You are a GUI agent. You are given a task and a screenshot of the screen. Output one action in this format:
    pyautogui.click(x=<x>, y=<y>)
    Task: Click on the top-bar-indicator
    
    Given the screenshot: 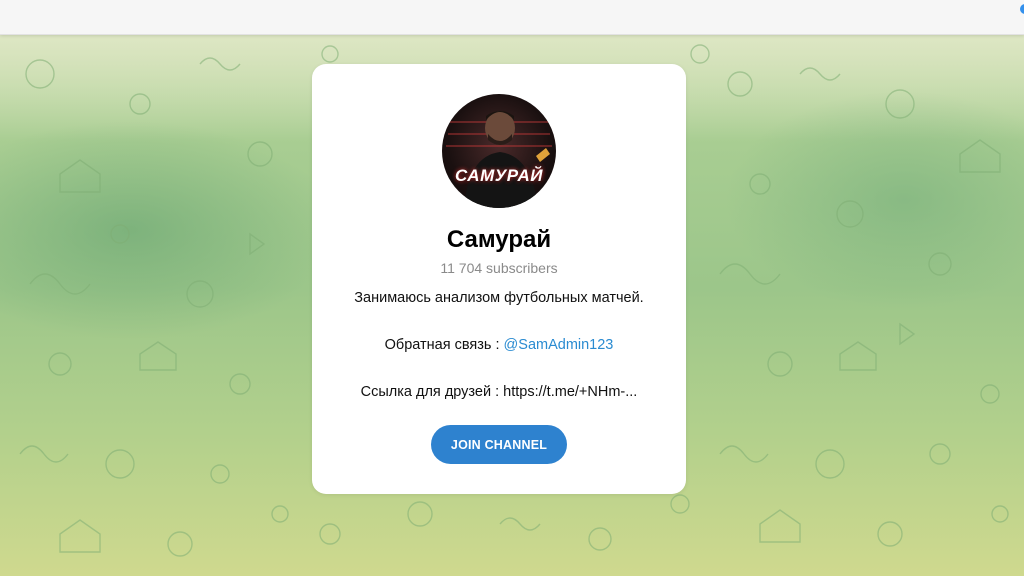 What is the action you would take?
    pyautogui.click(x=1022, y=9)
    